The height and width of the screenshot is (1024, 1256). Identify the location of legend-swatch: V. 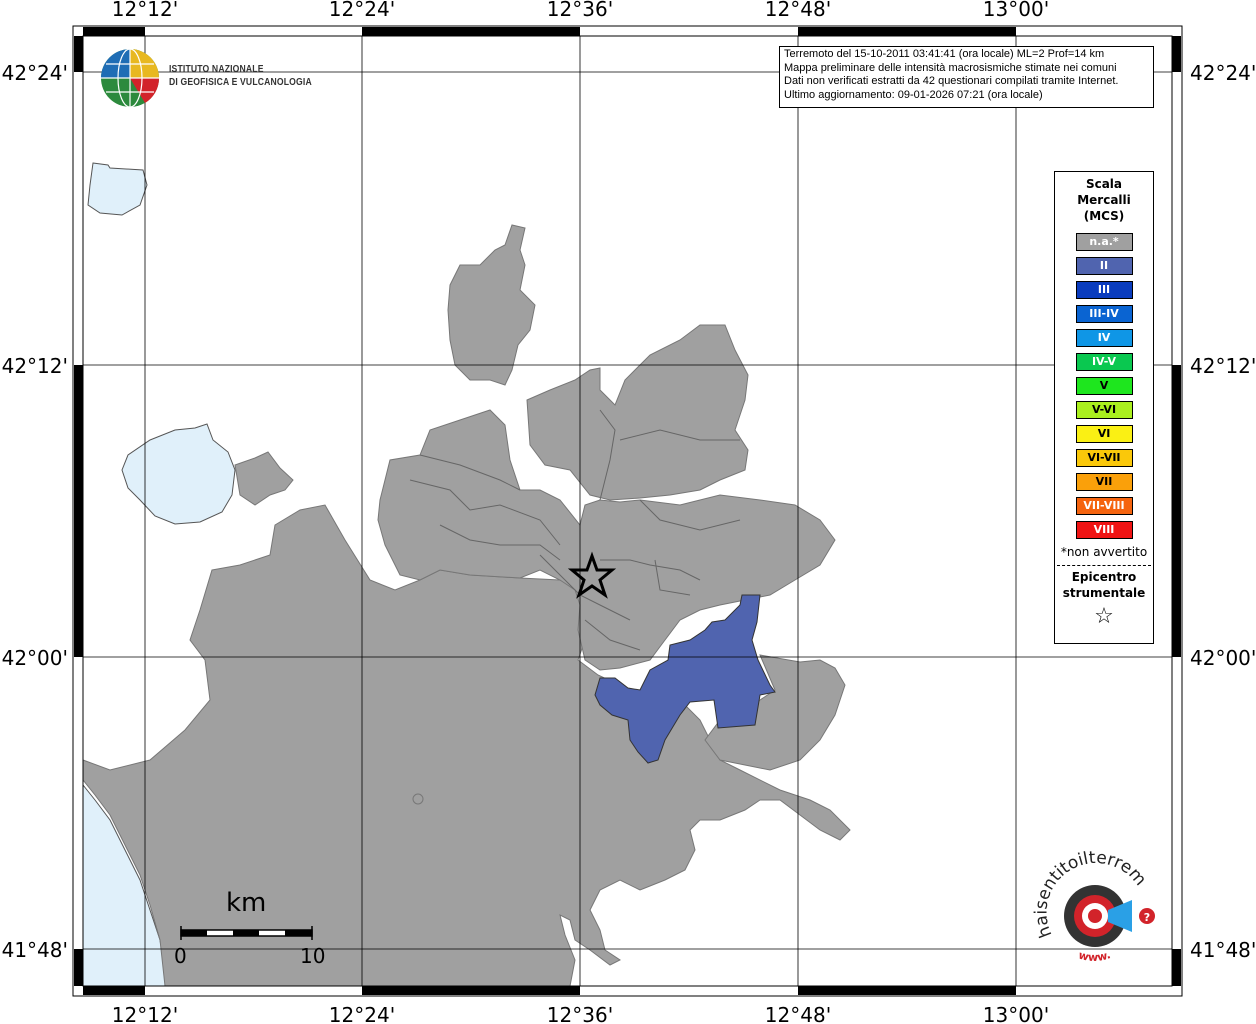
(1104, 386).